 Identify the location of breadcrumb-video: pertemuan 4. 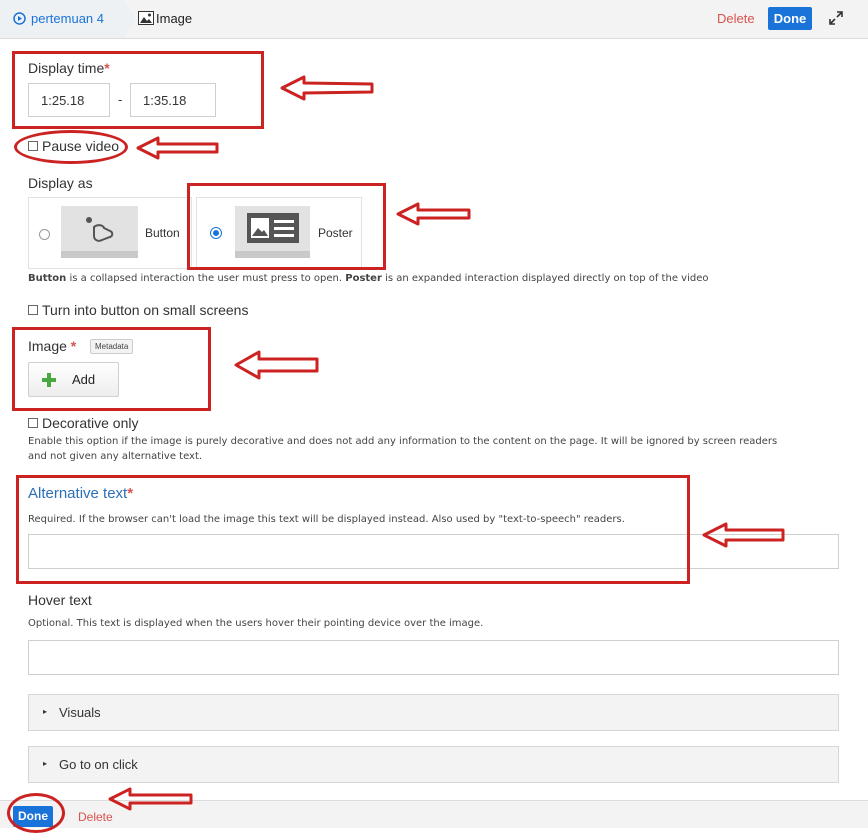
(68, 19).